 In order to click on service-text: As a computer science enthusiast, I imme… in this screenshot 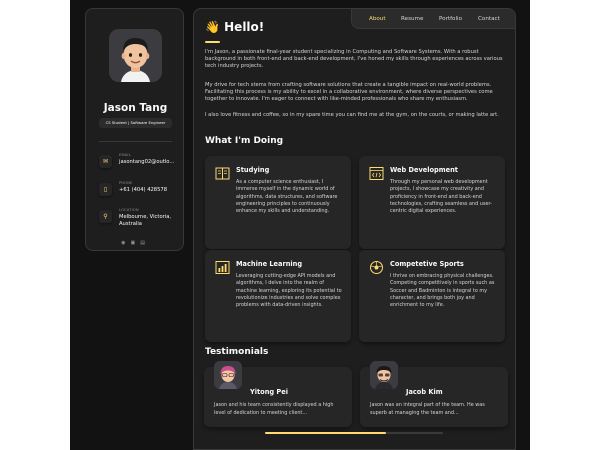, I will do `click(287, 197)`.